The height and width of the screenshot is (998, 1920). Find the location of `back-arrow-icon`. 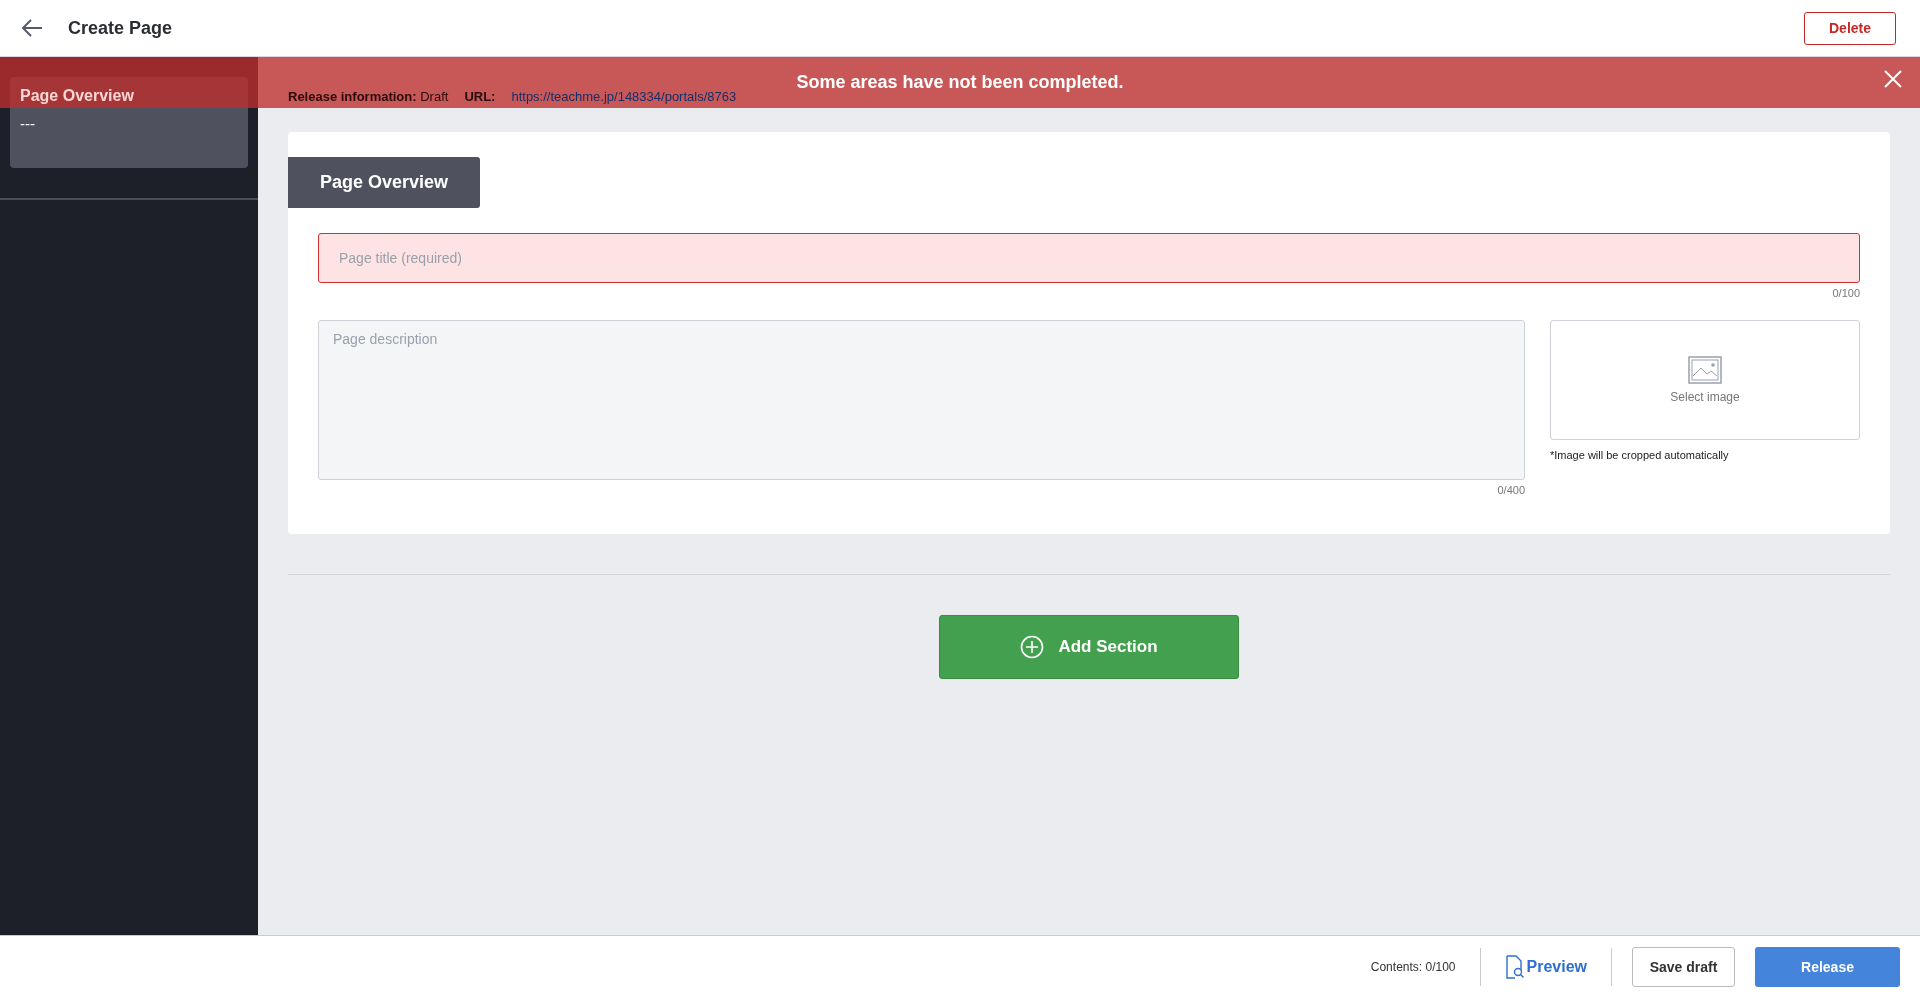

back-arrow-icon is located at coordinates (32, 28).